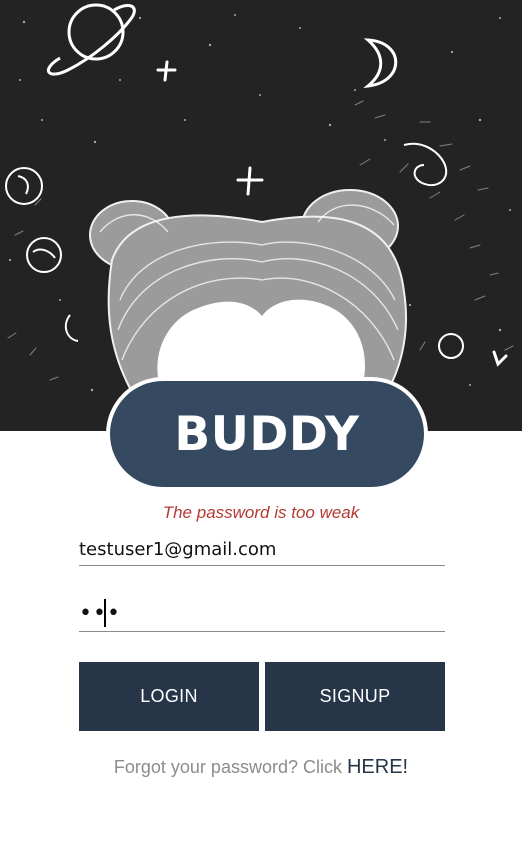 The image size is (522, 865). I want to click on signup-button: SIGNUP, so click(355, 696).